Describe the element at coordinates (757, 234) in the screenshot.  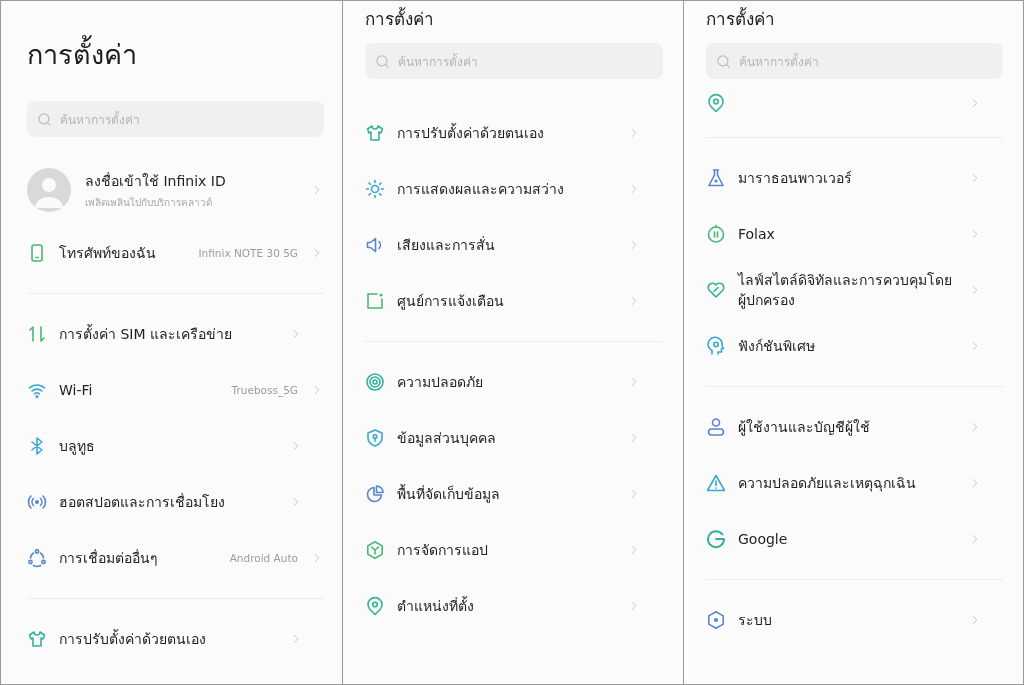
I see `item-label: Folax` at that location.